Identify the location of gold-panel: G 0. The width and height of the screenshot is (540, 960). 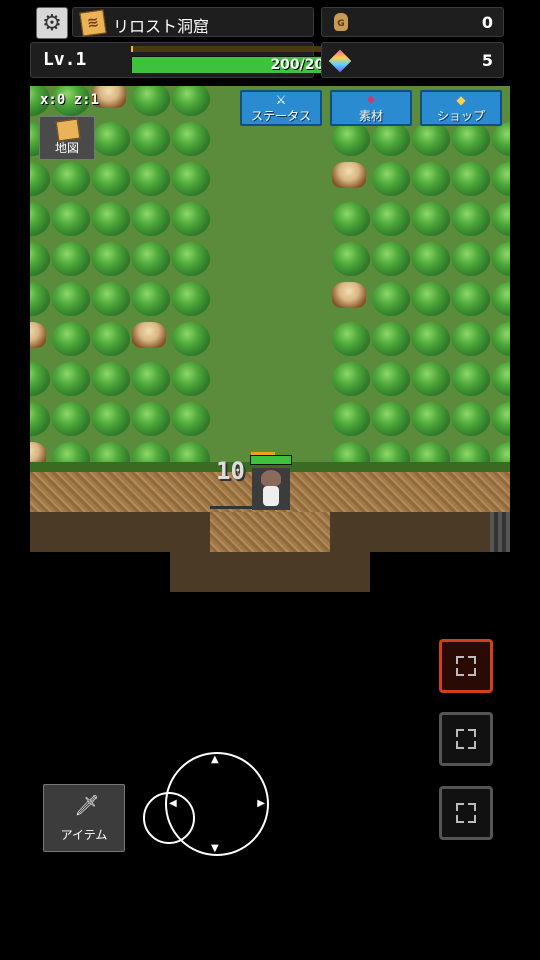
(412, 22).